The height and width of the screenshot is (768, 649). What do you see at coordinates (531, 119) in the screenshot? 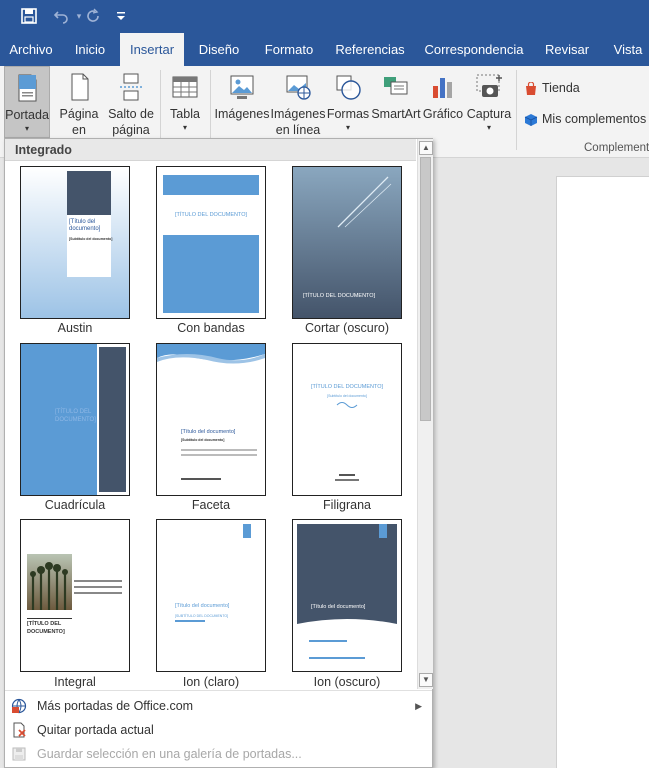
I see `addins-icon` at bounding box center [531, 119].